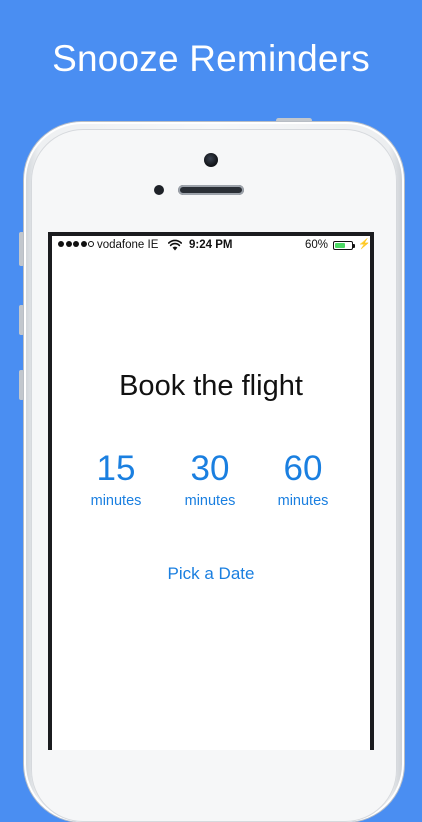 Image resolution: width=422 pixels, height=822 pixels. Describe the element at coordinates (211, 160) in the screenshot. I see `front-camera-icon` at that location.